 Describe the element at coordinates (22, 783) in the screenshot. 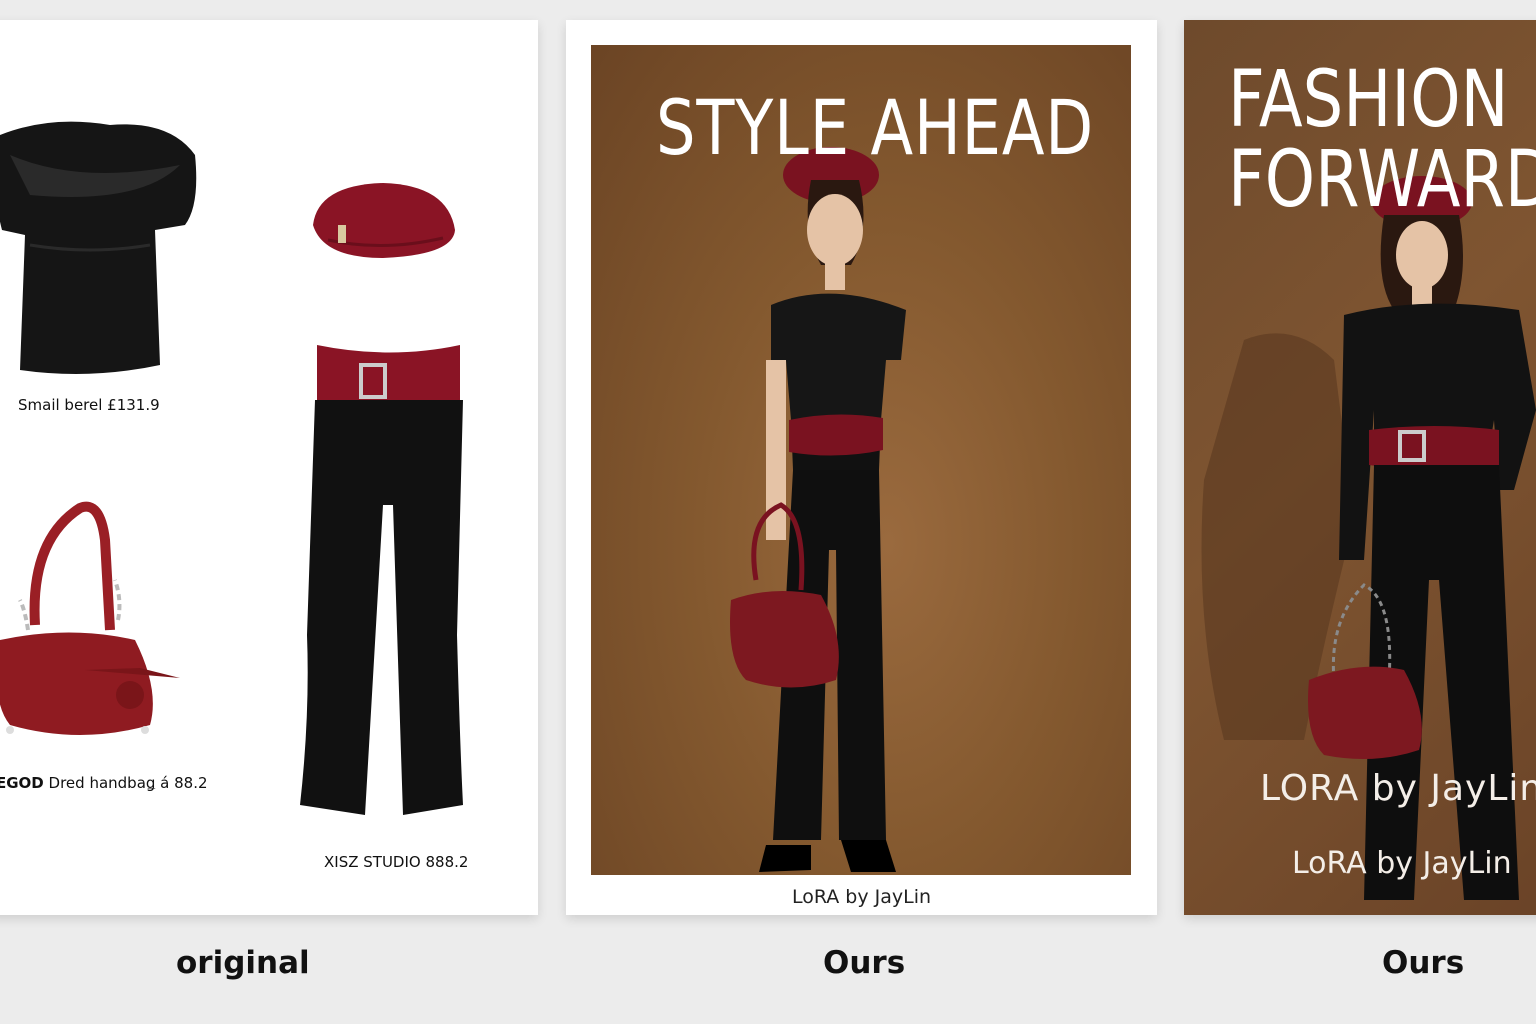

I see `handbag-brand: EGOD` at that location.